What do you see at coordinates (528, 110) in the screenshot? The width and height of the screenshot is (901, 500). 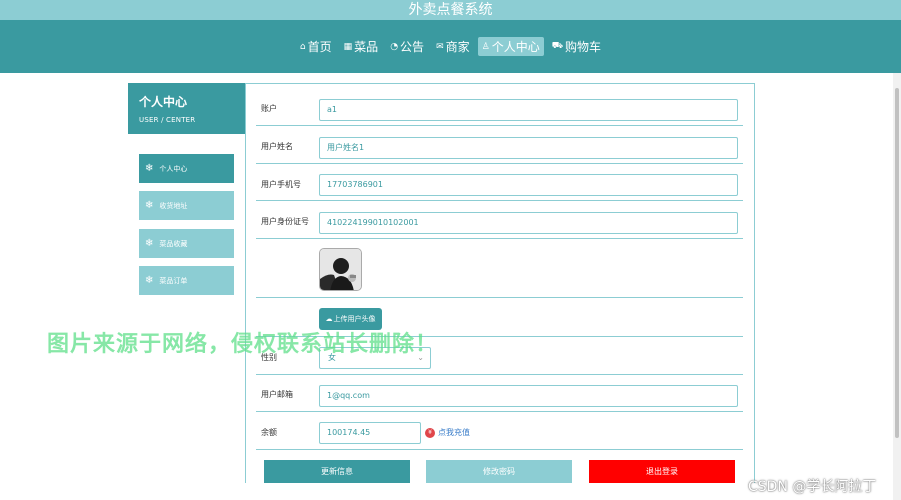 I see `account-input: a1` at bounding box center [528, 110].